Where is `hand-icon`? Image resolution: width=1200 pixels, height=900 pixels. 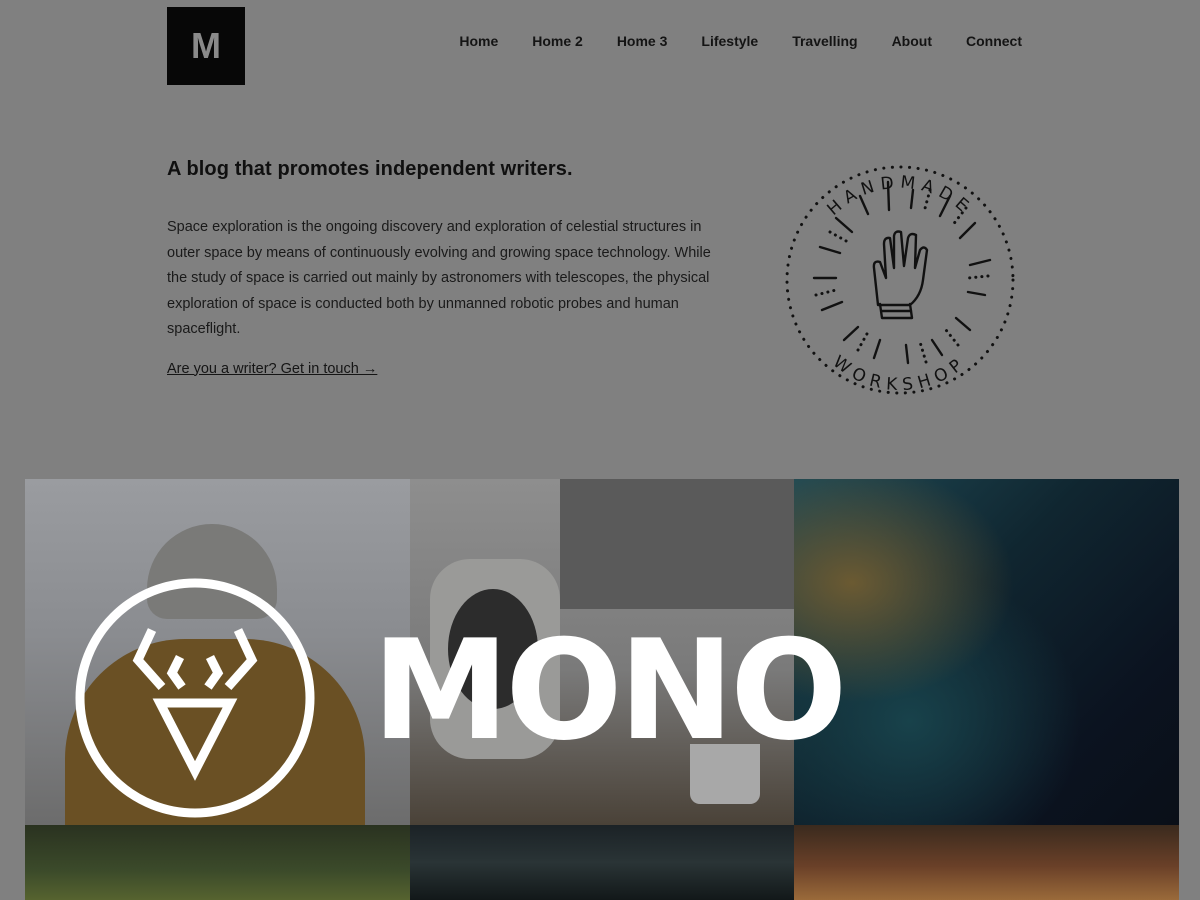
hand-icon is located at coordinates (900, 275).